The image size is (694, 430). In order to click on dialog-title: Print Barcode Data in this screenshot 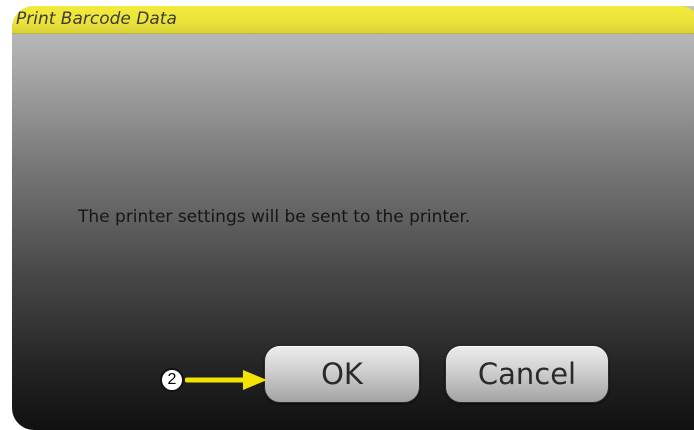, I will do `click(96, 19)`.